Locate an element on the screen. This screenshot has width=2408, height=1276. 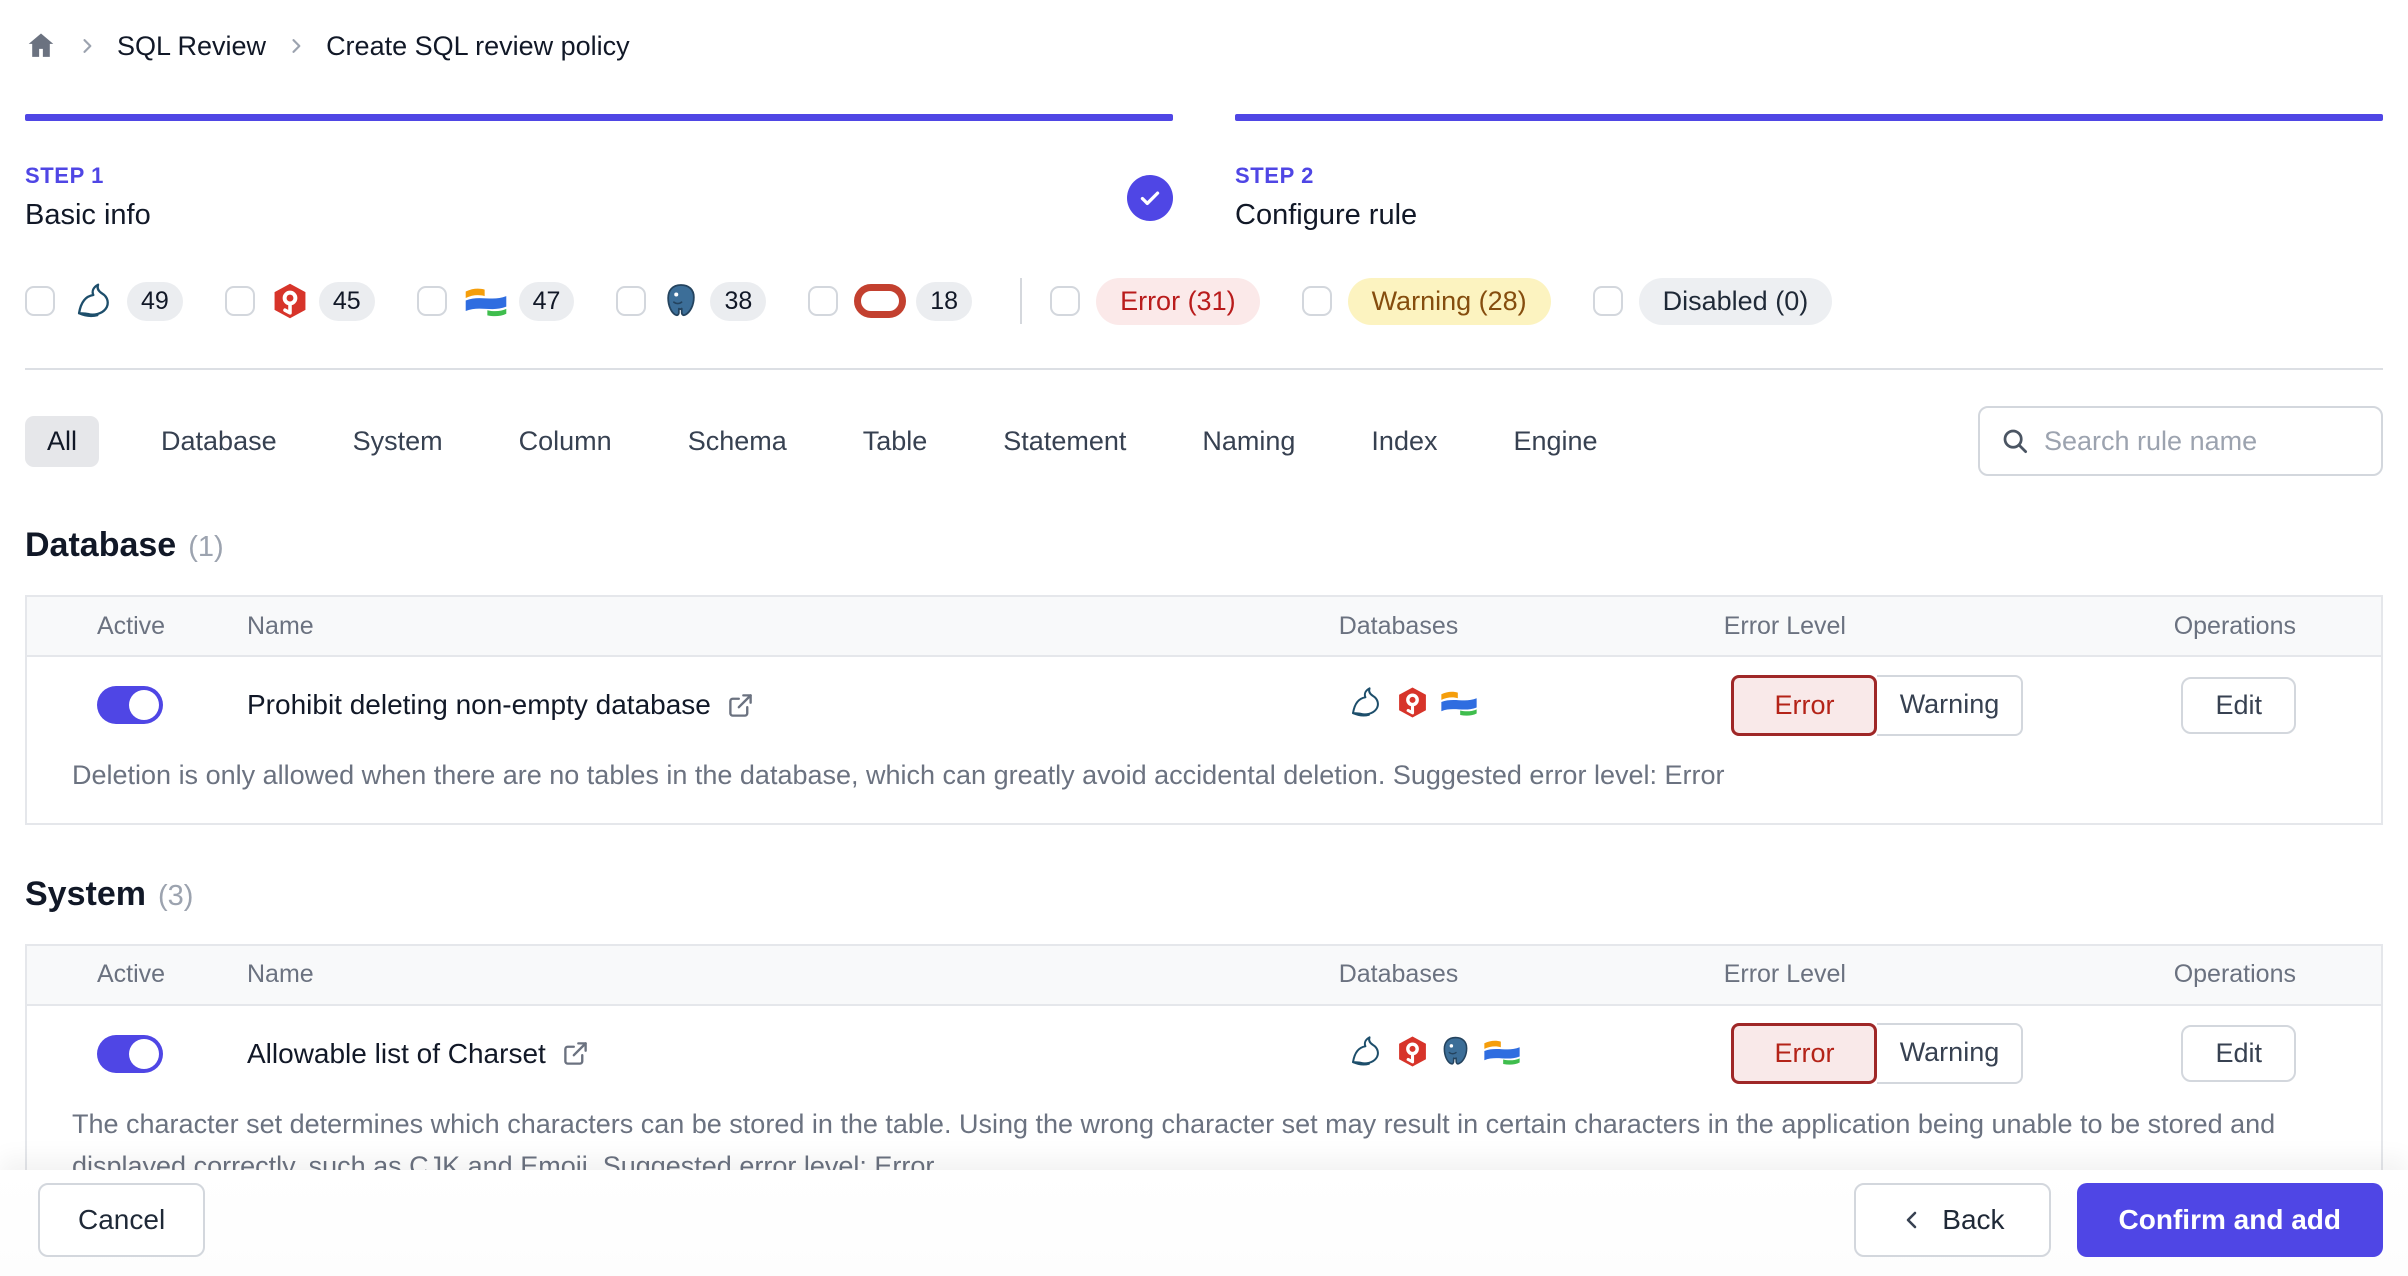
warning-checkbox is located at coordinates (1316, 301).